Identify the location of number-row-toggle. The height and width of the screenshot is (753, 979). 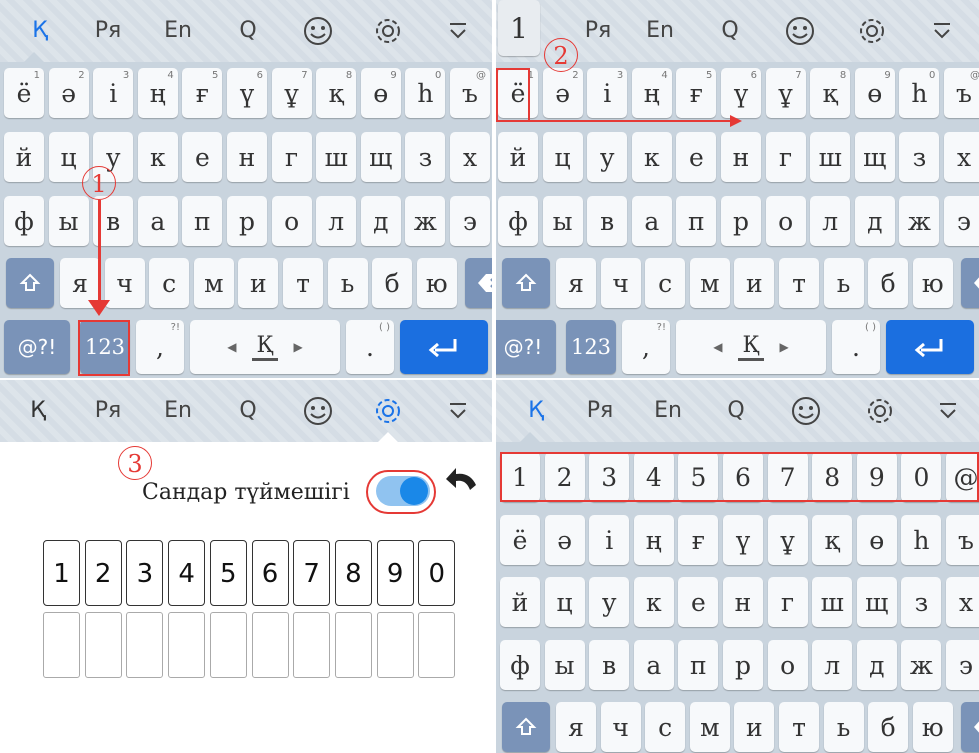
(403, 491).